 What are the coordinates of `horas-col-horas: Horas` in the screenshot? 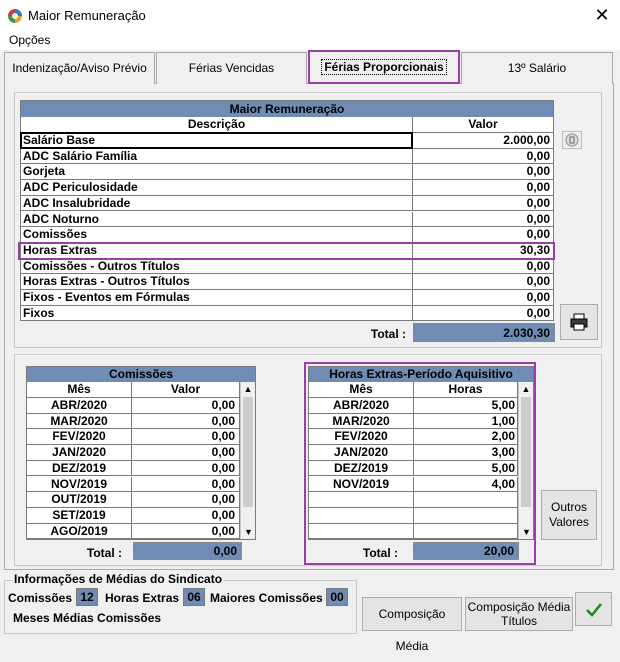 It's located at (466, 390).